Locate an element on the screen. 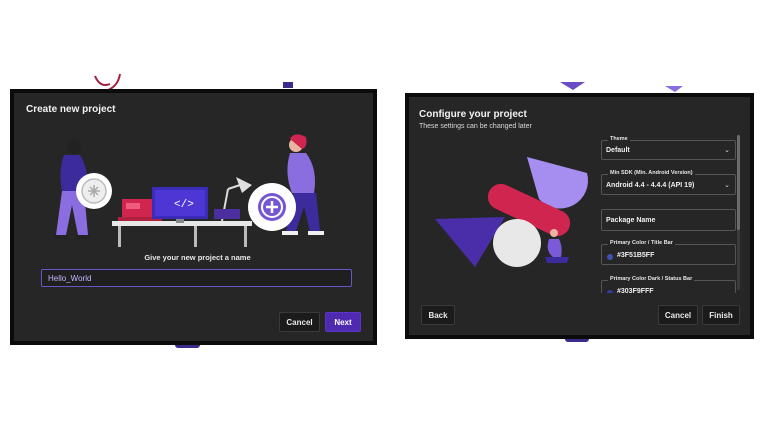 This screenshot has height=432, width=768. theme-select: Theme Default ⌄ is located at coordinates (668, 148).